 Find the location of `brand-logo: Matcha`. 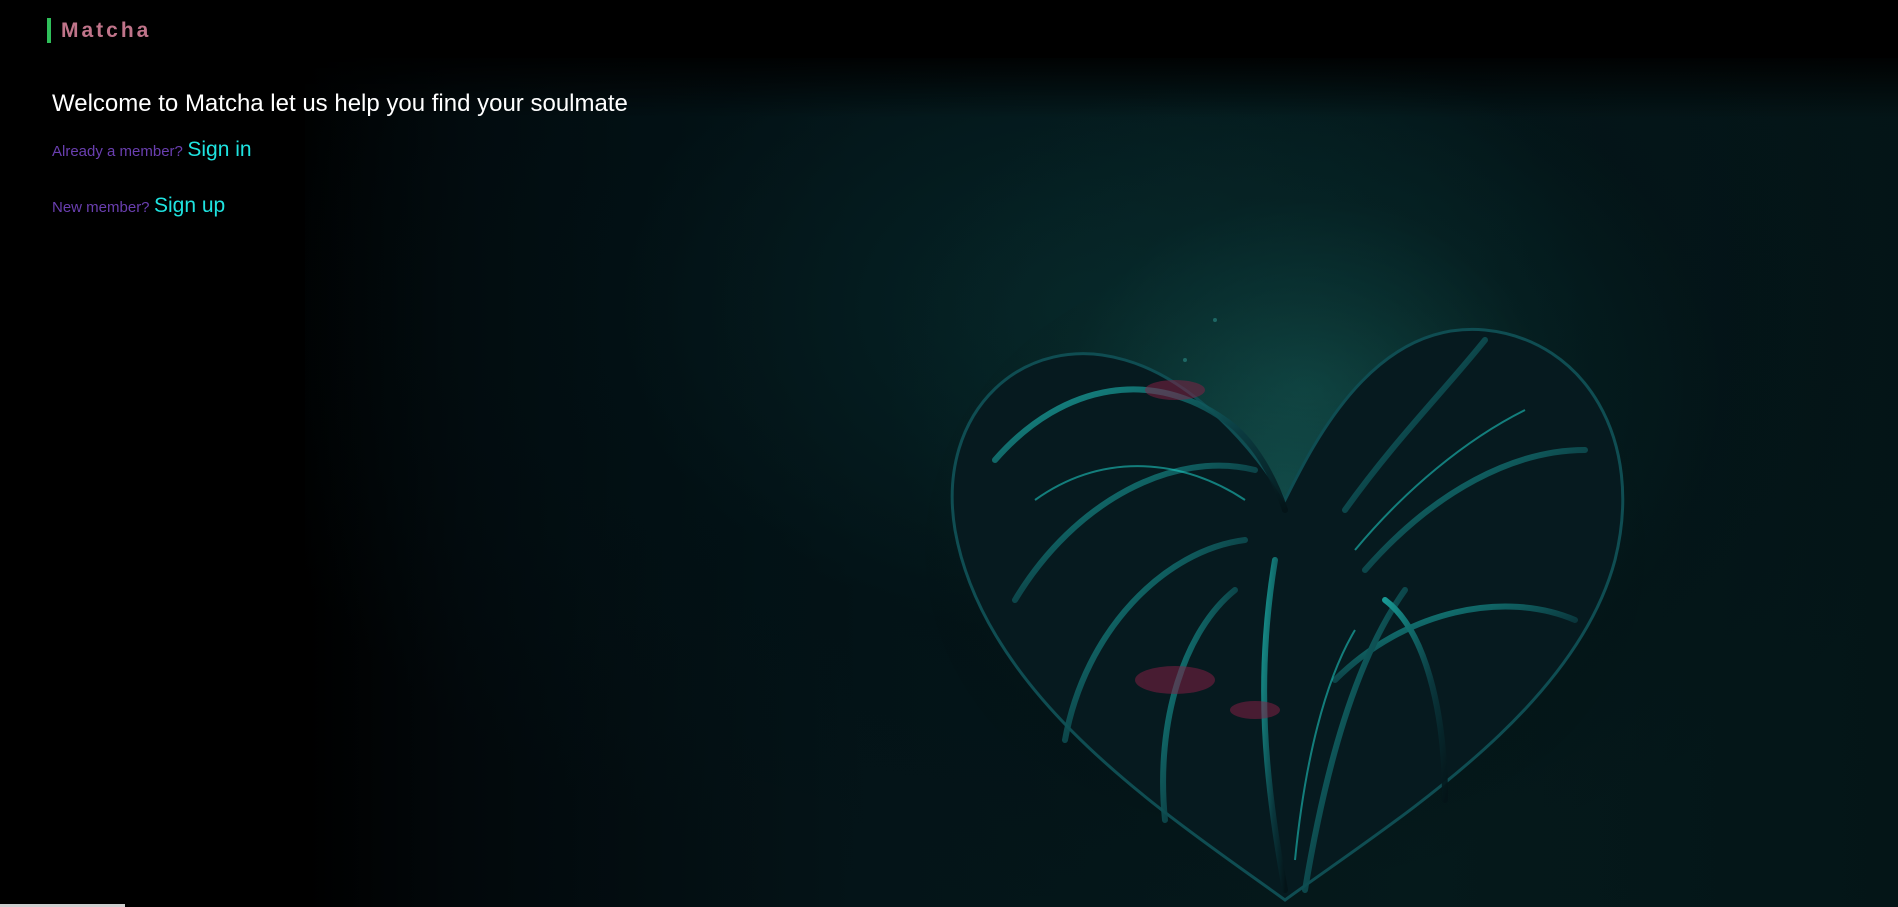

brand-logo: Matcha is located at coordinates (99, 30).